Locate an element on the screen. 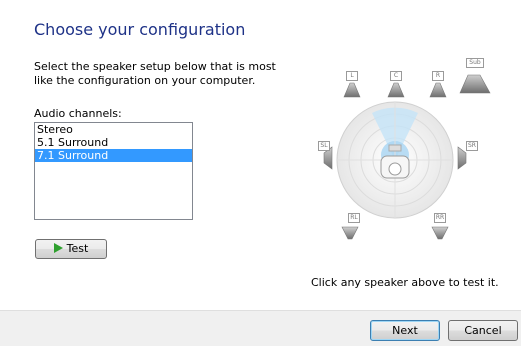 Image resolution: width=521 pixels, height=346 pixels. speaker-right-icon is located at coordinates (438, 90).